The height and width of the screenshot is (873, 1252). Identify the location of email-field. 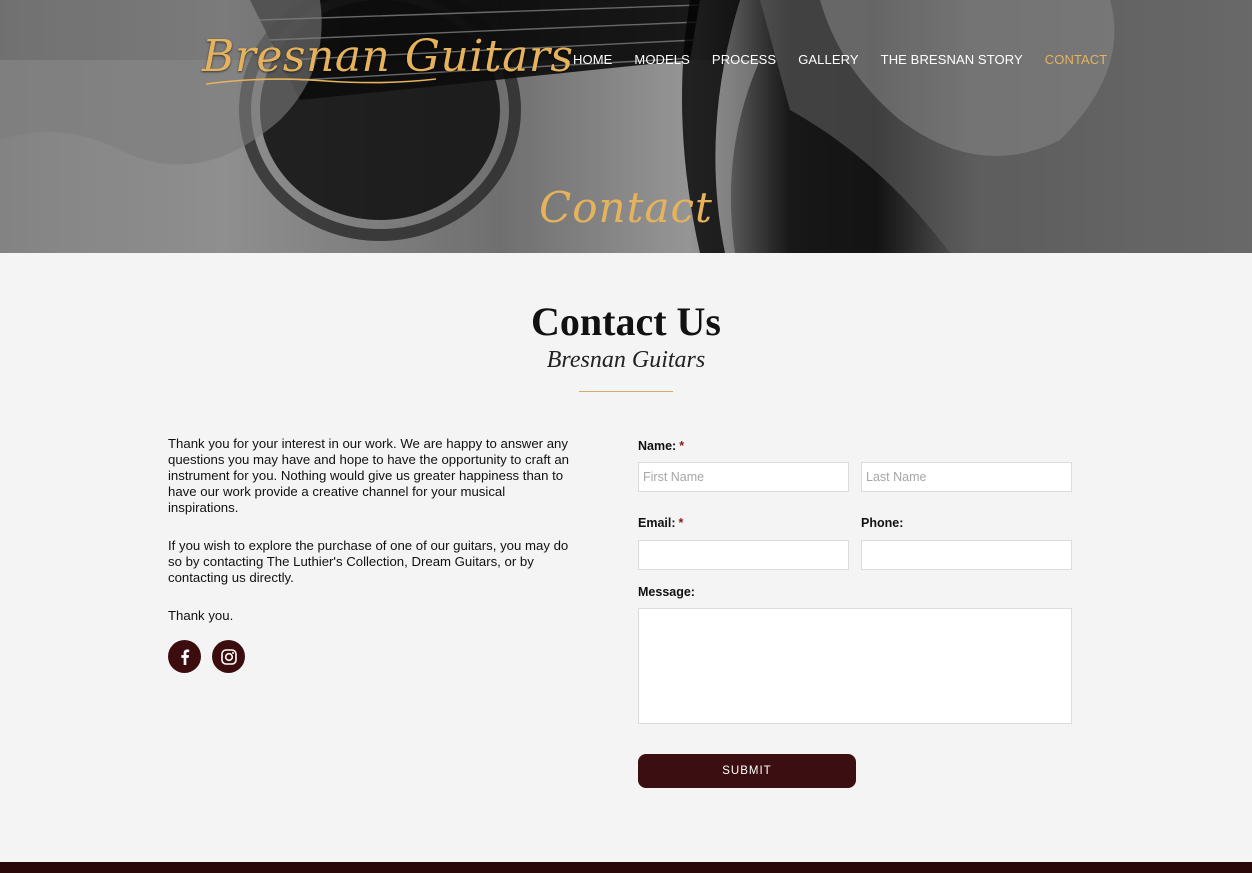
(743, 555).